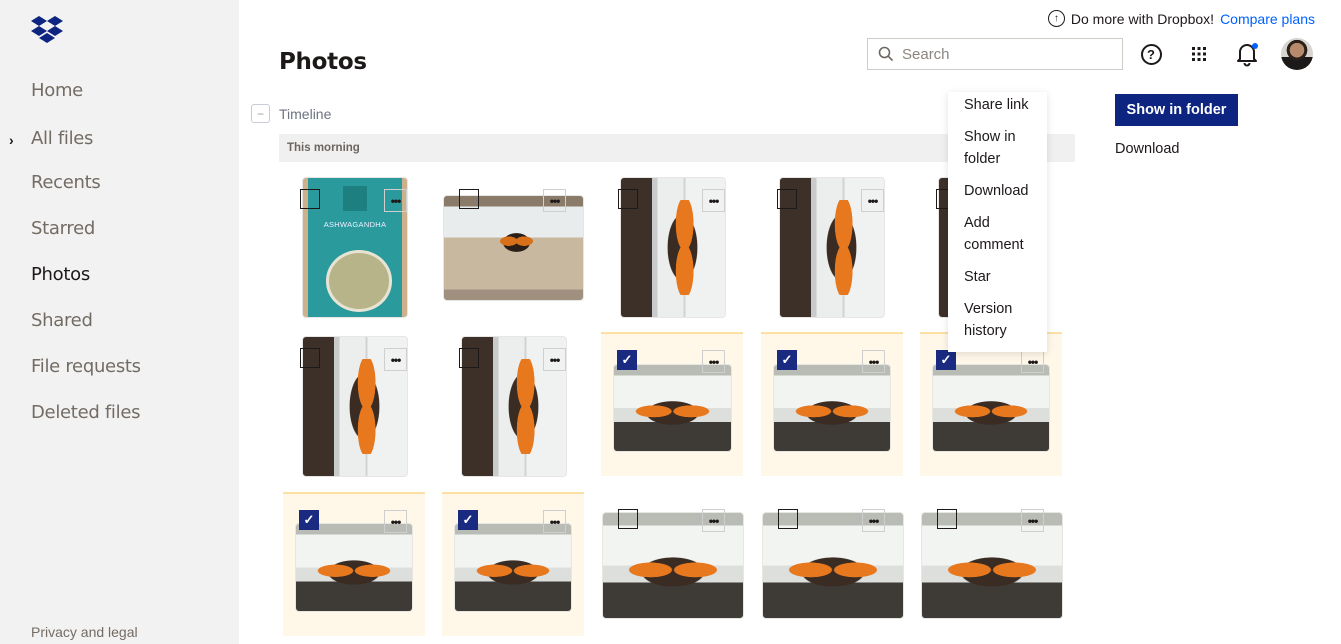 This screenshot has height=644, width=1341. I want to click on sidebar-item-deleted-files: Deleted files, so click(85, 412).